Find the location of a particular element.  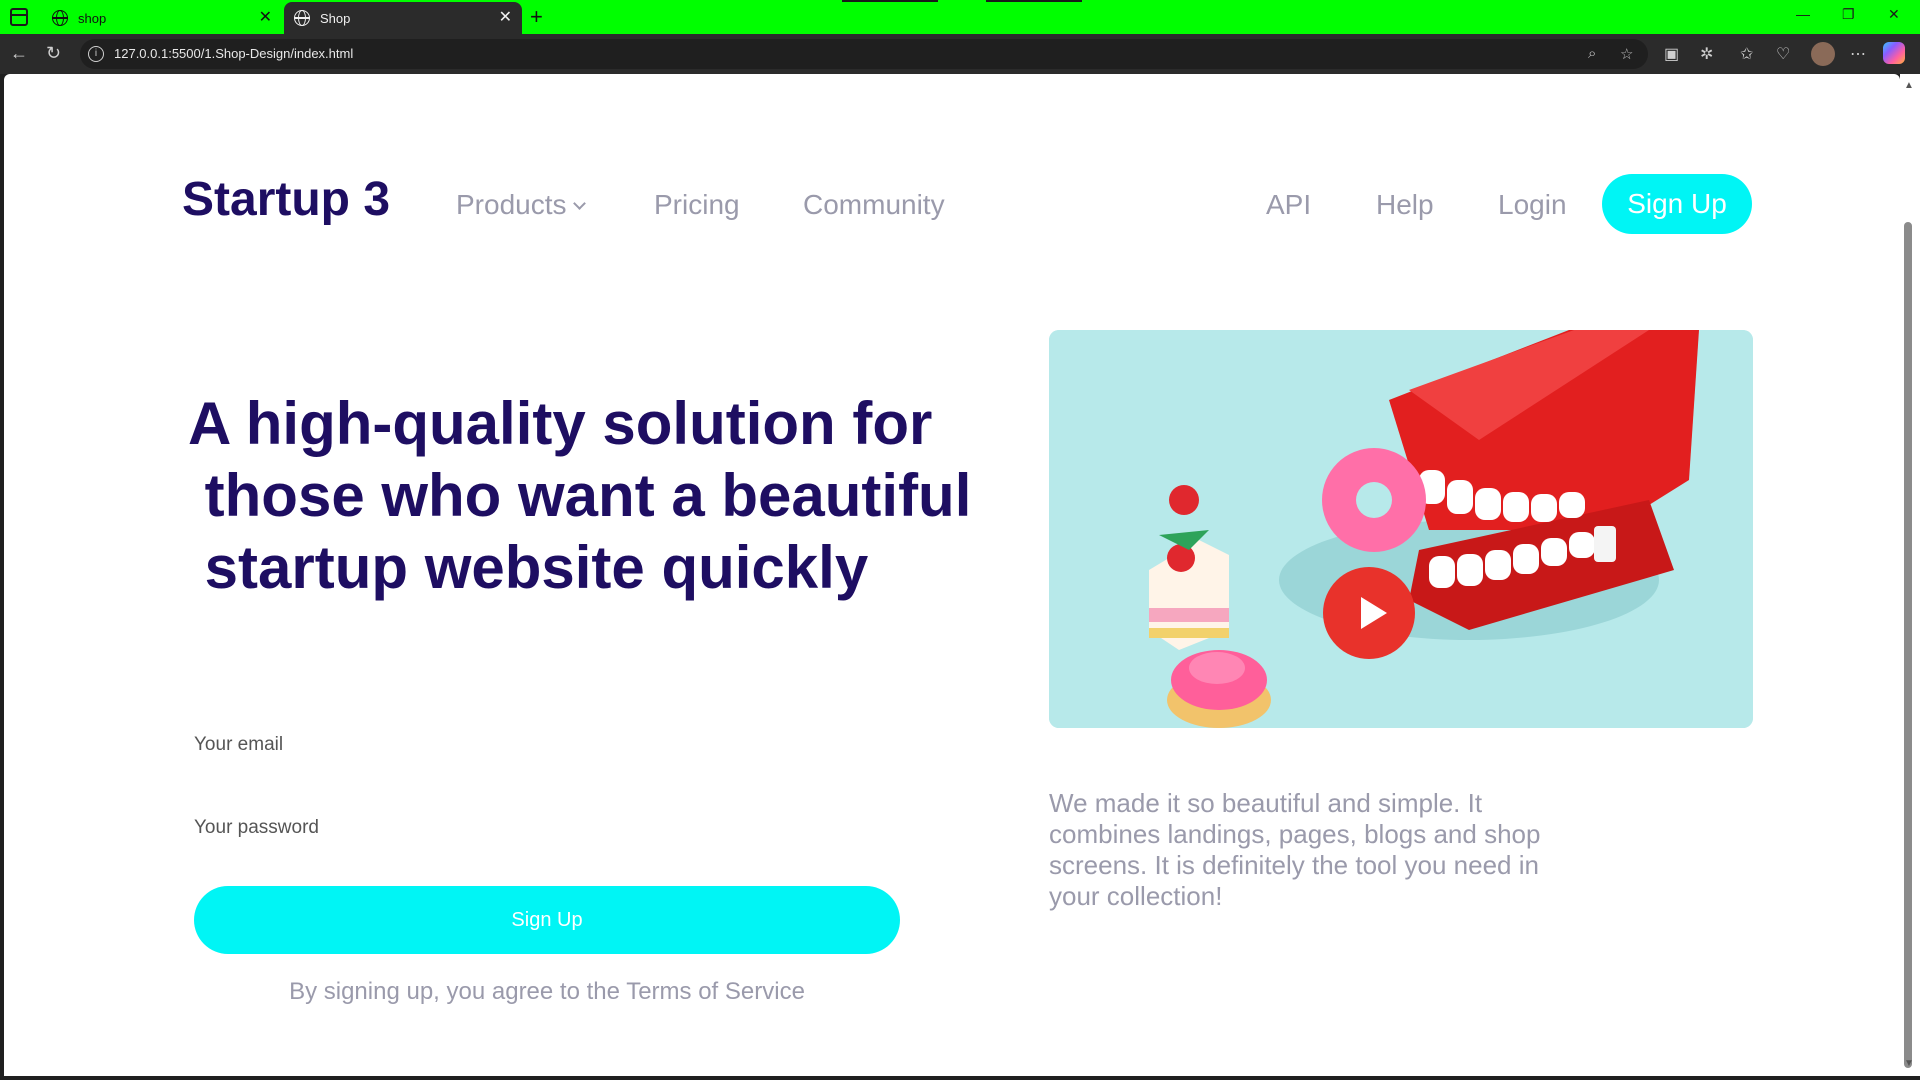

minimize-icon: — is located at coordinates (1803, 14).